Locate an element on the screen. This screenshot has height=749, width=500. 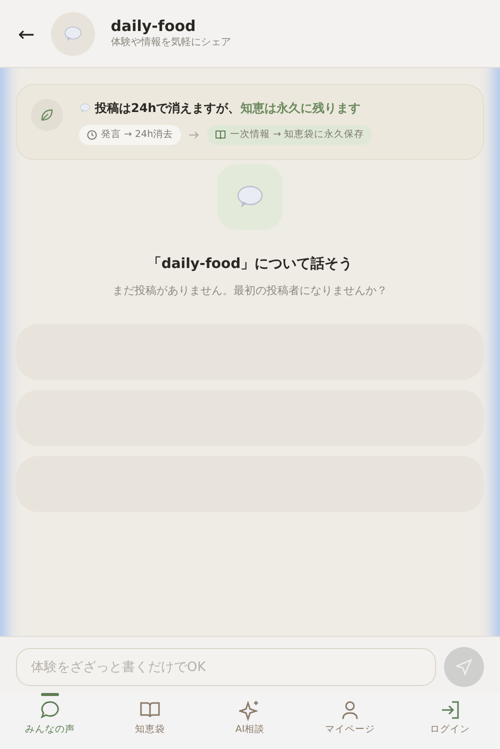
nav-tab: AI相談 is located at coordinates (250, 721).